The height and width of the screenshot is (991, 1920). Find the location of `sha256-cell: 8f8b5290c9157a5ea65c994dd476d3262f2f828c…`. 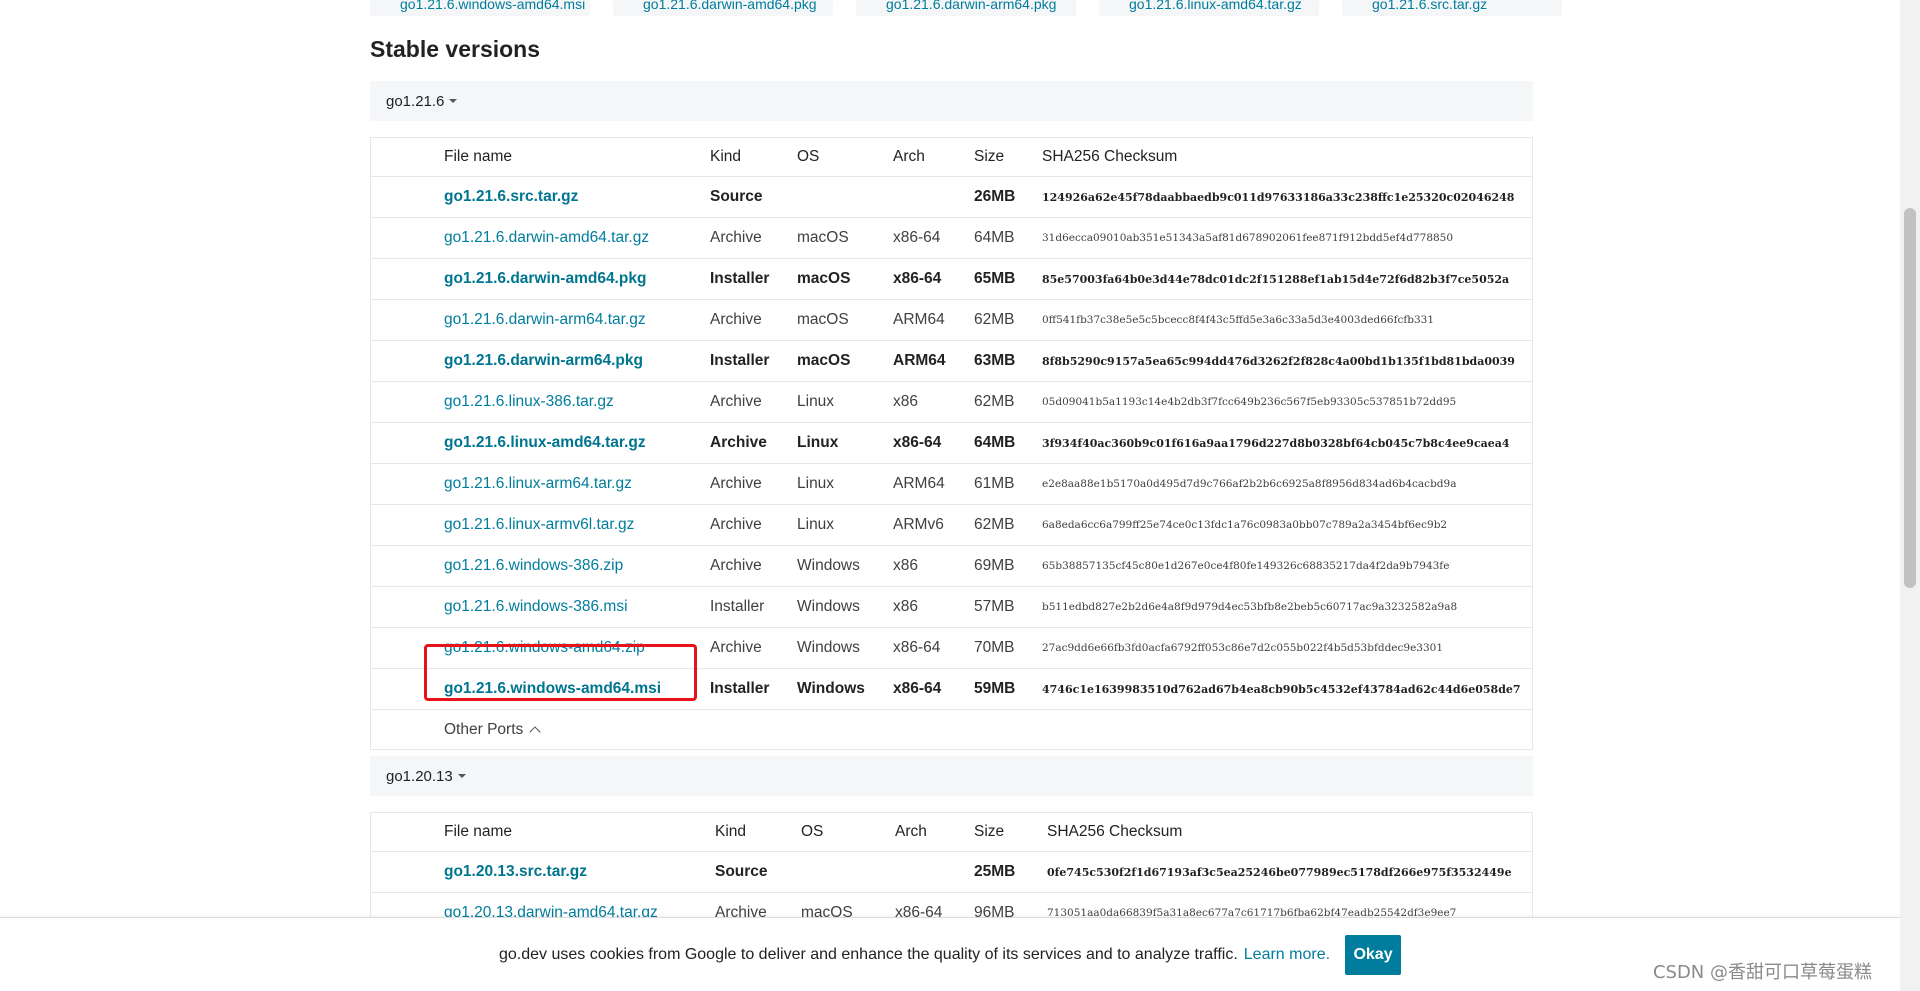

sha256-cell: 8f8b5290c9157a5ea65c994dd476d3262f2f828c… is located at coordinates (1287, 361).